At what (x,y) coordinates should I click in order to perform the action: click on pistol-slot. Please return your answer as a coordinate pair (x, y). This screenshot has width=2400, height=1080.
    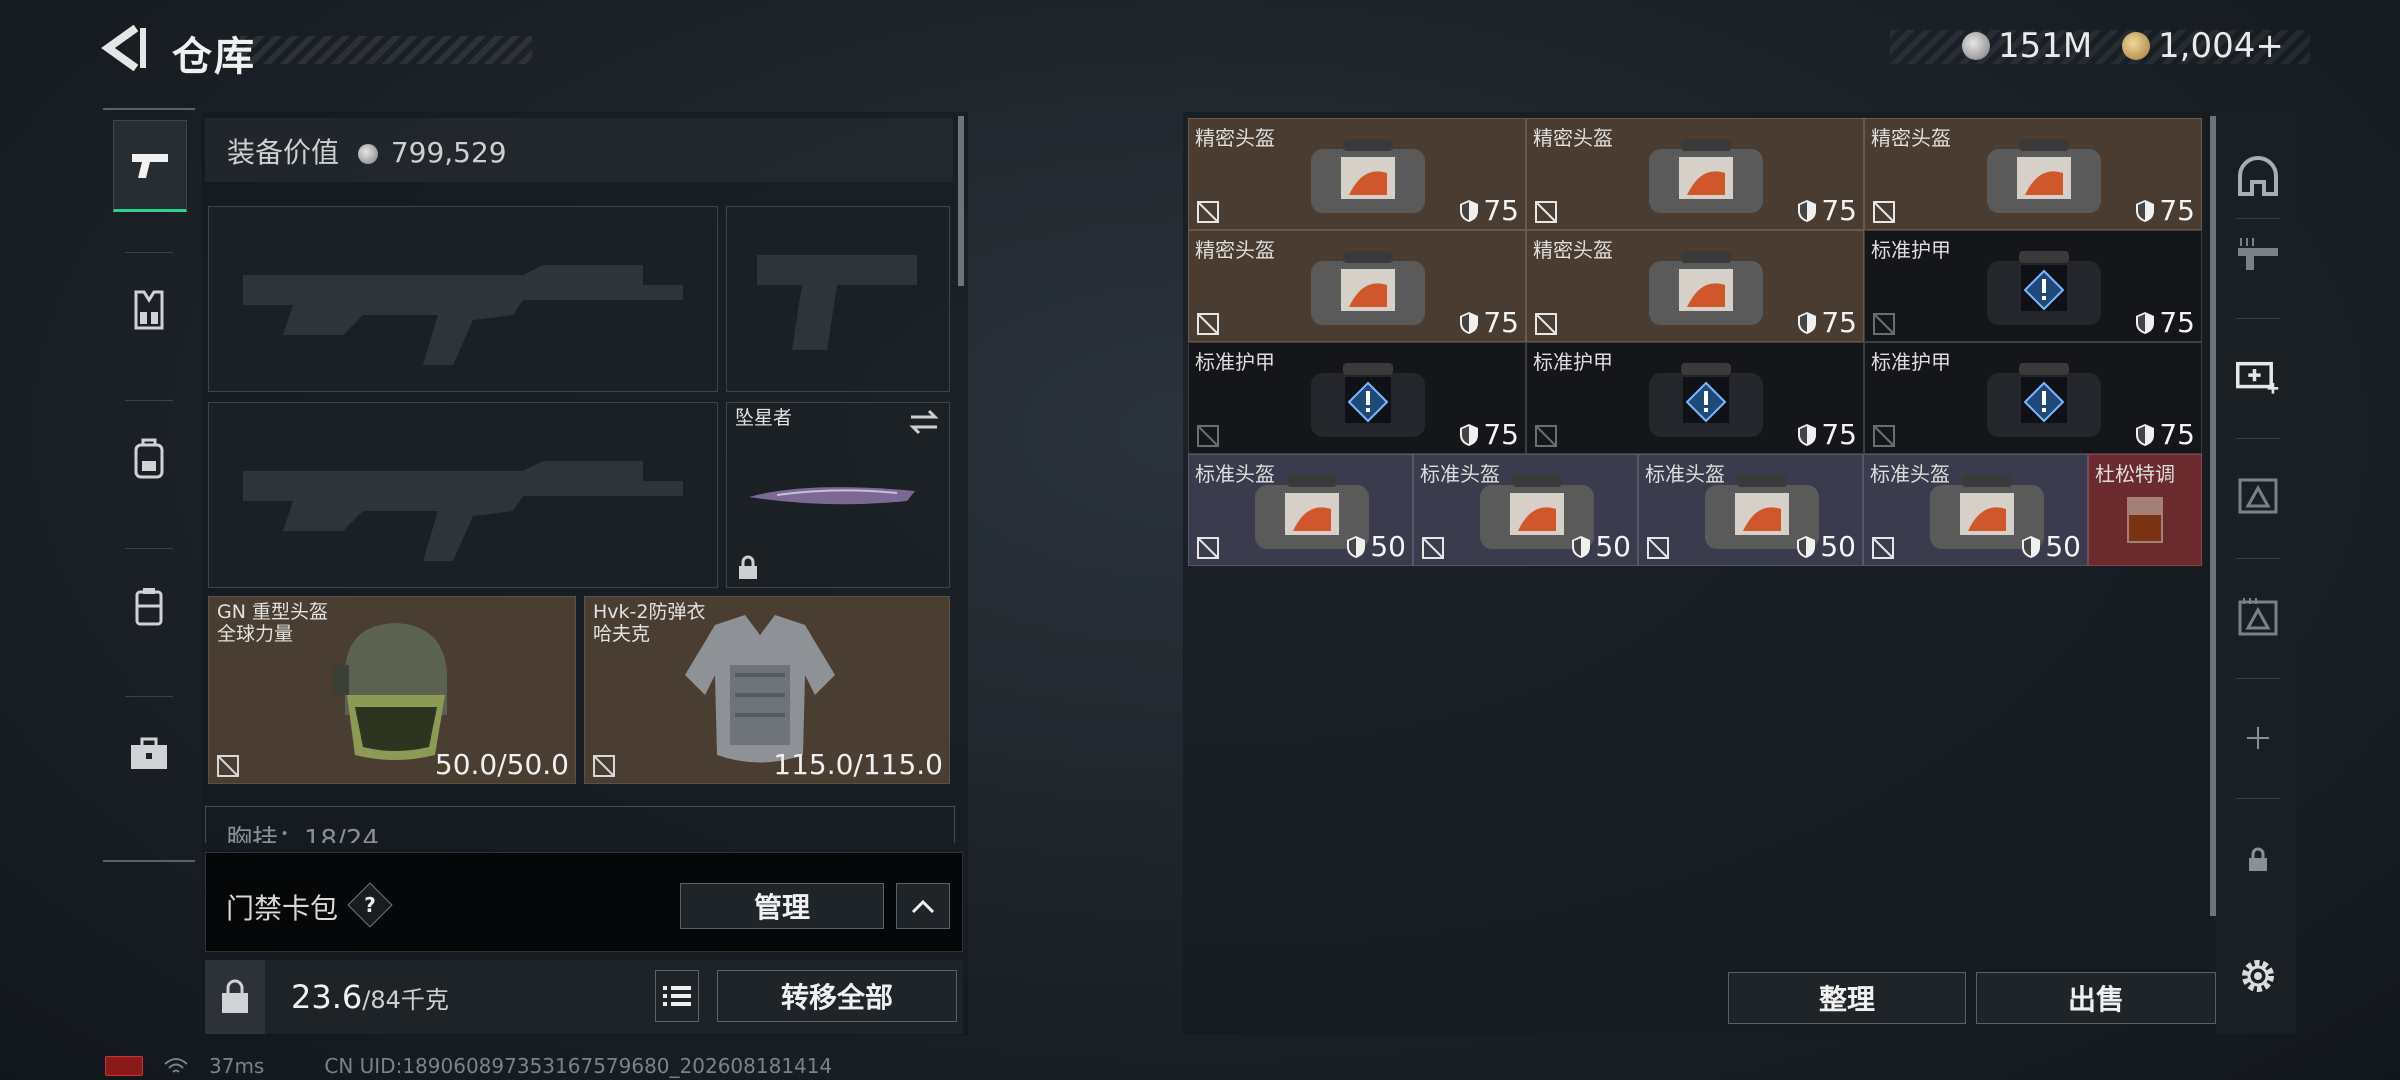
    Looking at the image, I should click on (838, 299).